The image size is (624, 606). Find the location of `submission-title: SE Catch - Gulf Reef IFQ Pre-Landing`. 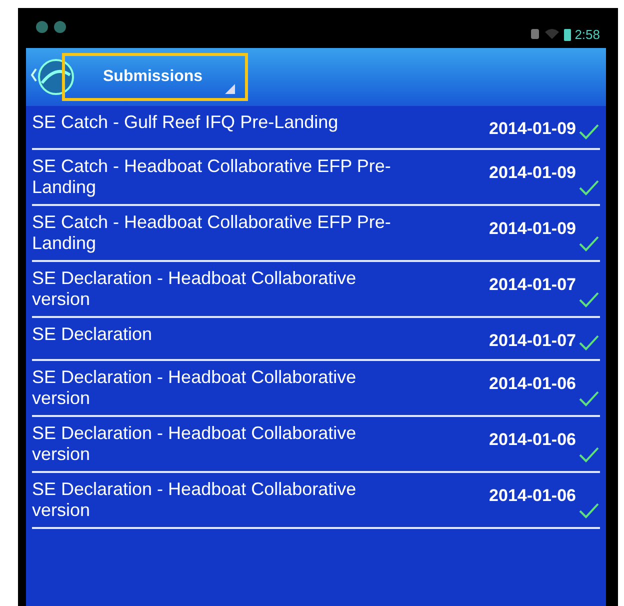

submission-title: SE Catch - Gulf Reef IFQ Pre-Landing is located at coordinates (186, 122).